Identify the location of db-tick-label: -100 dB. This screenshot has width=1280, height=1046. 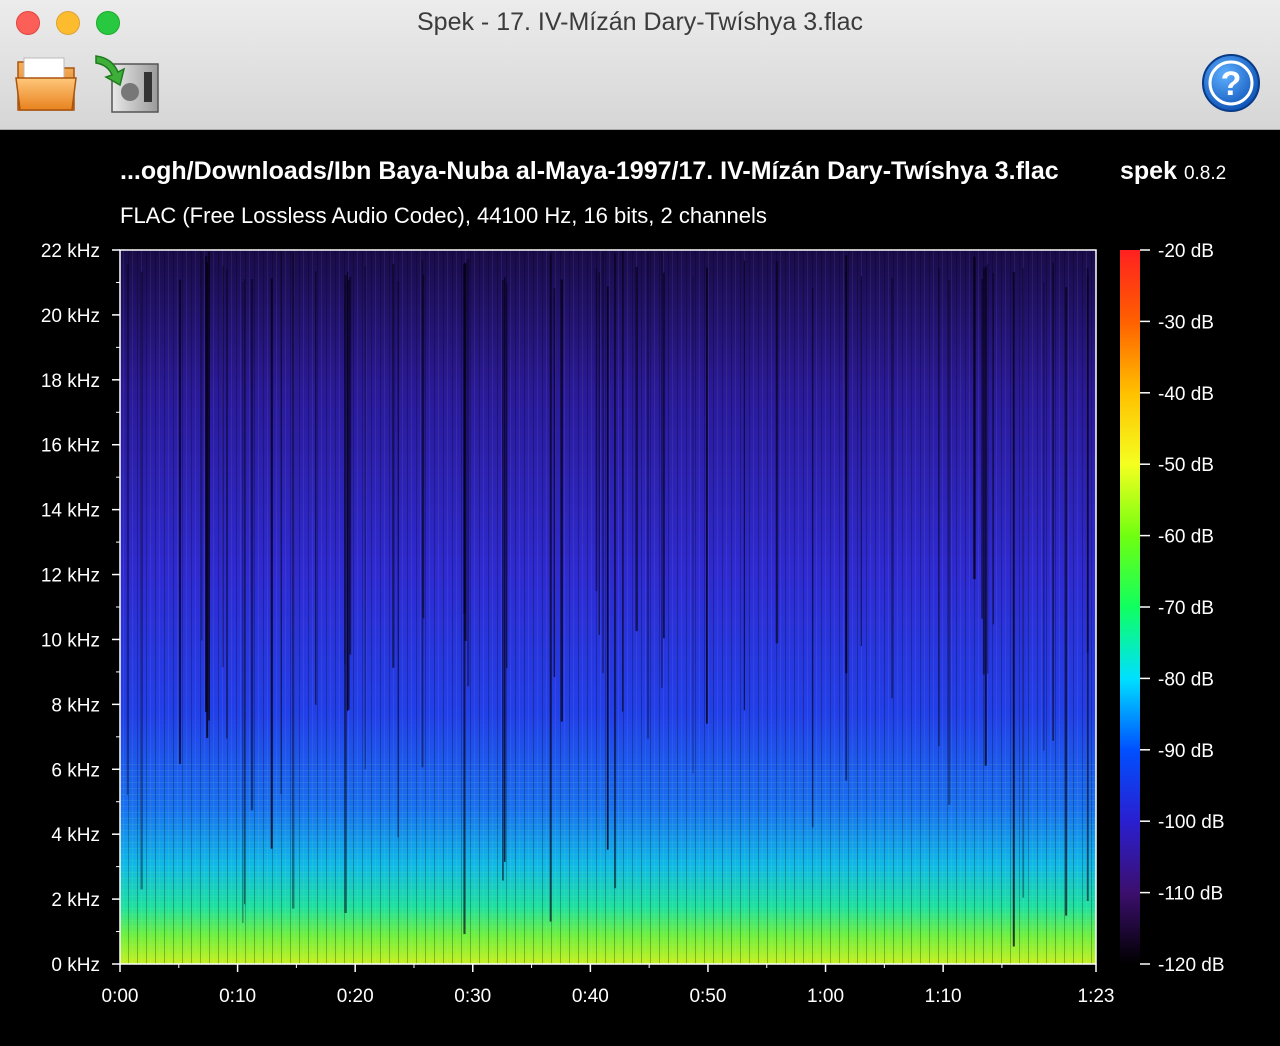
(1191, 822).